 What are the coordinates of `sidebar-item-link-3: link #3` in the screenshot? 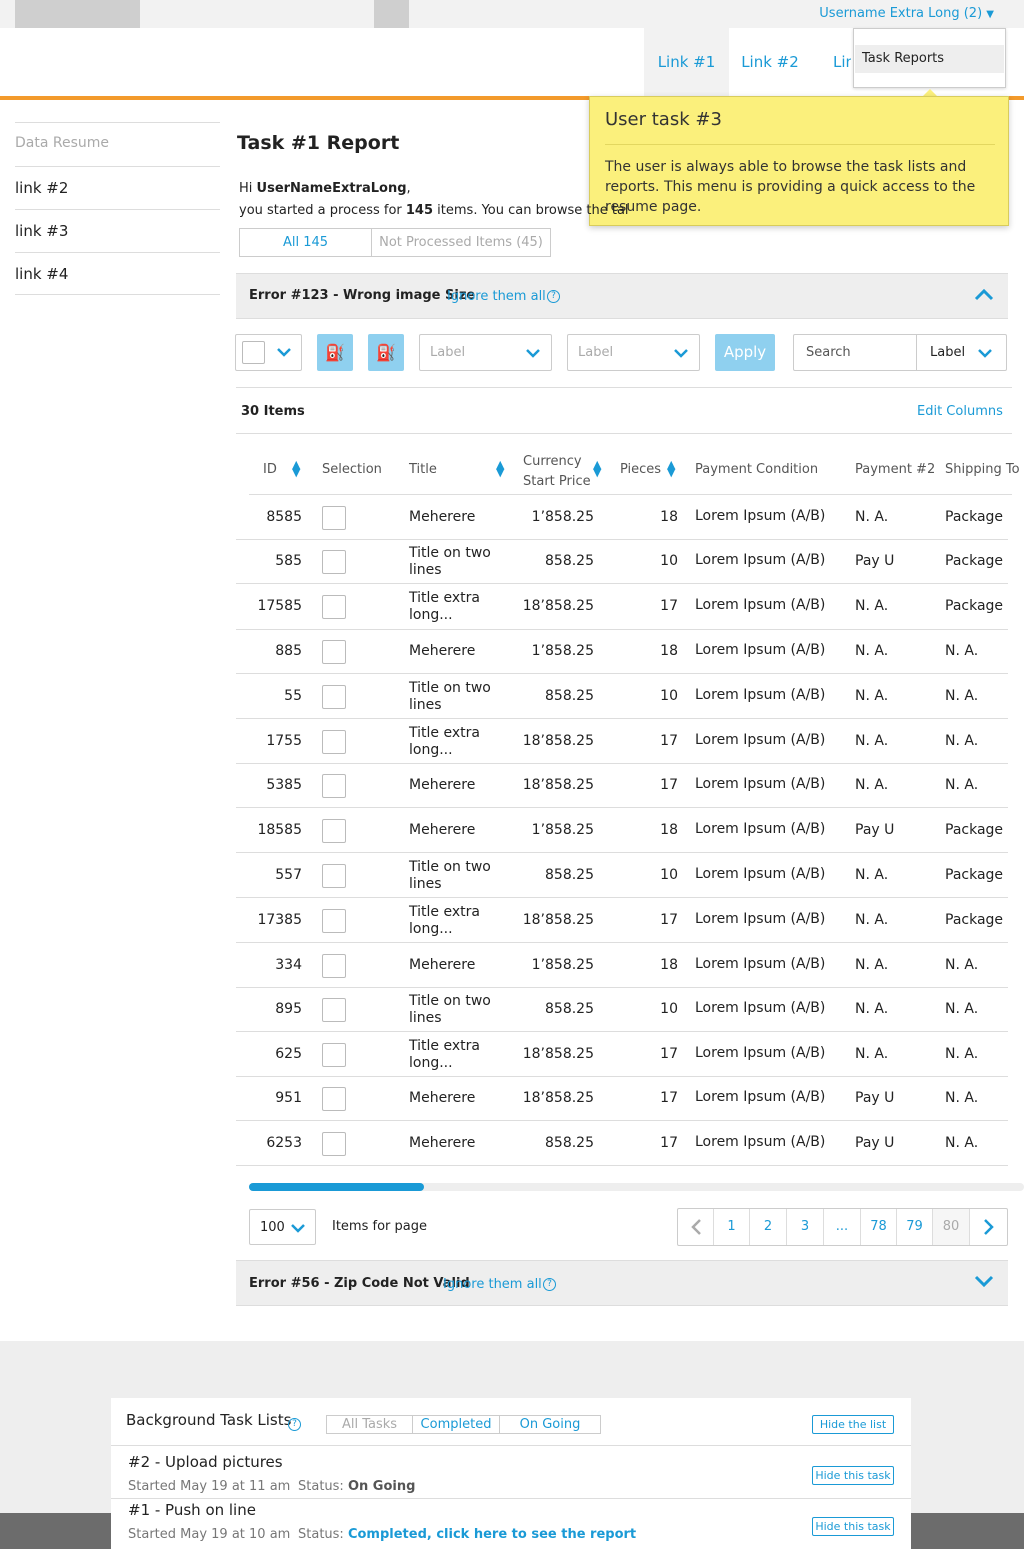 It's located at (117, 230).